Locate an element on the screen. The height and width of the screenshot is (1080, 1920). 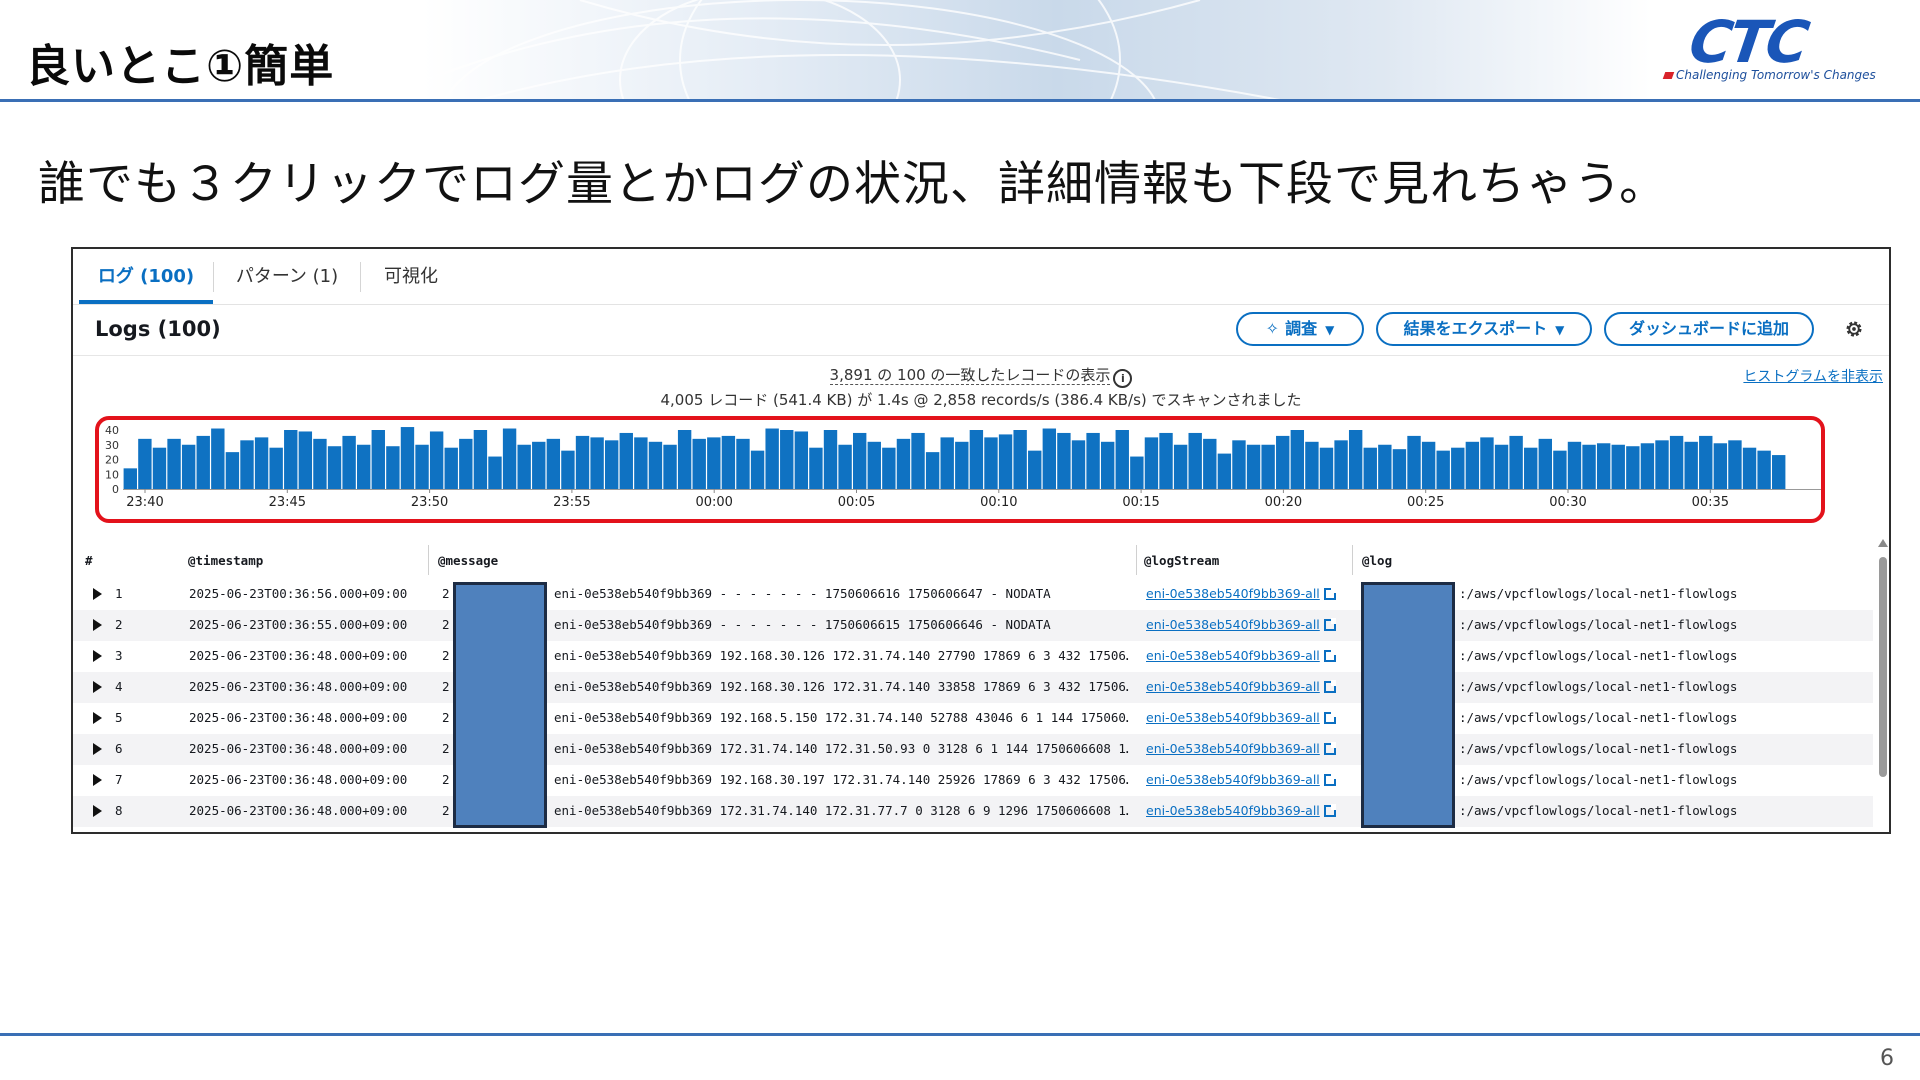
scroll-up-arrow-icon is located at coordinates (1883, 543).